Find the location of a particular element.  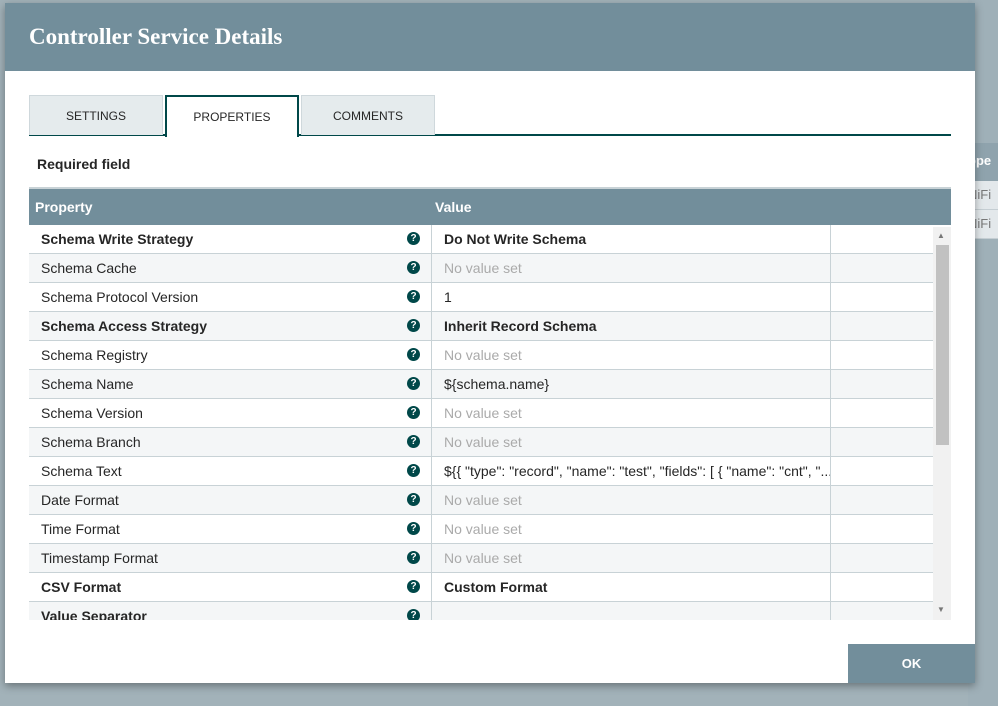

property-name: Schema Write Strategy is located at coordinates (117, 239).